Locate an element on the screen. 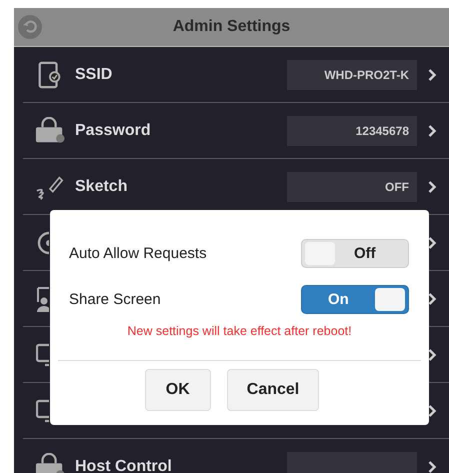 This screenshot has width=449, height=473. setting-label: Host Control is located at coordinates (123, 465).